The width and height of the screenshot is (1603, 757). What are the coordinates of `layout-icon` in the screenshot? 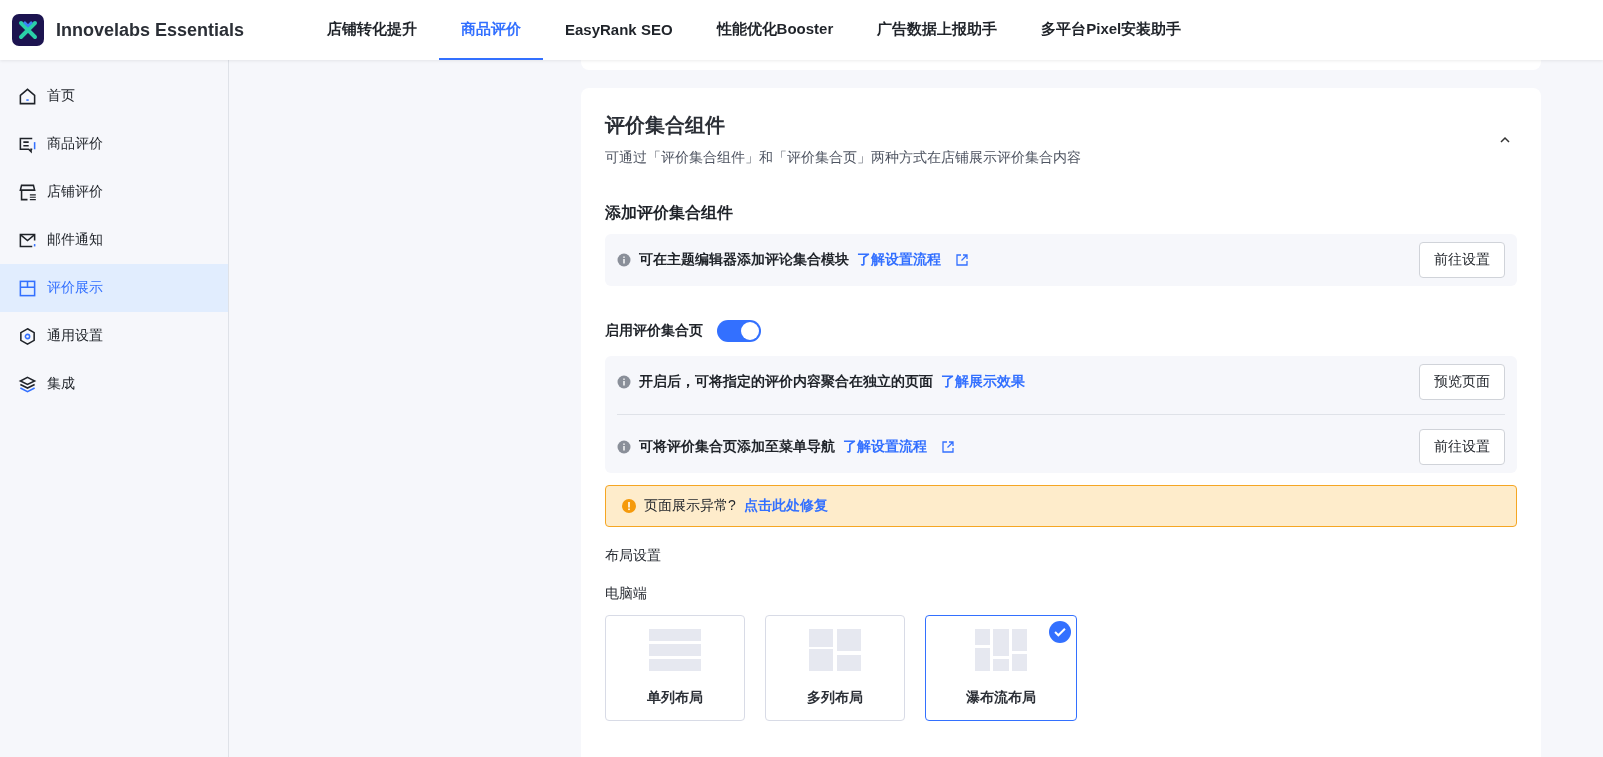 It's located at (27, 288).